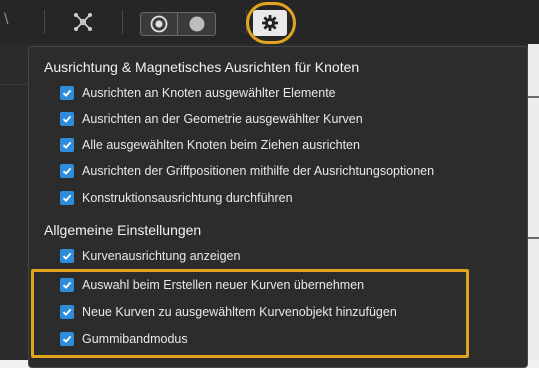 This screenshot has height=368, width=539. I want to click on toolbar: \, so click(269, 22).